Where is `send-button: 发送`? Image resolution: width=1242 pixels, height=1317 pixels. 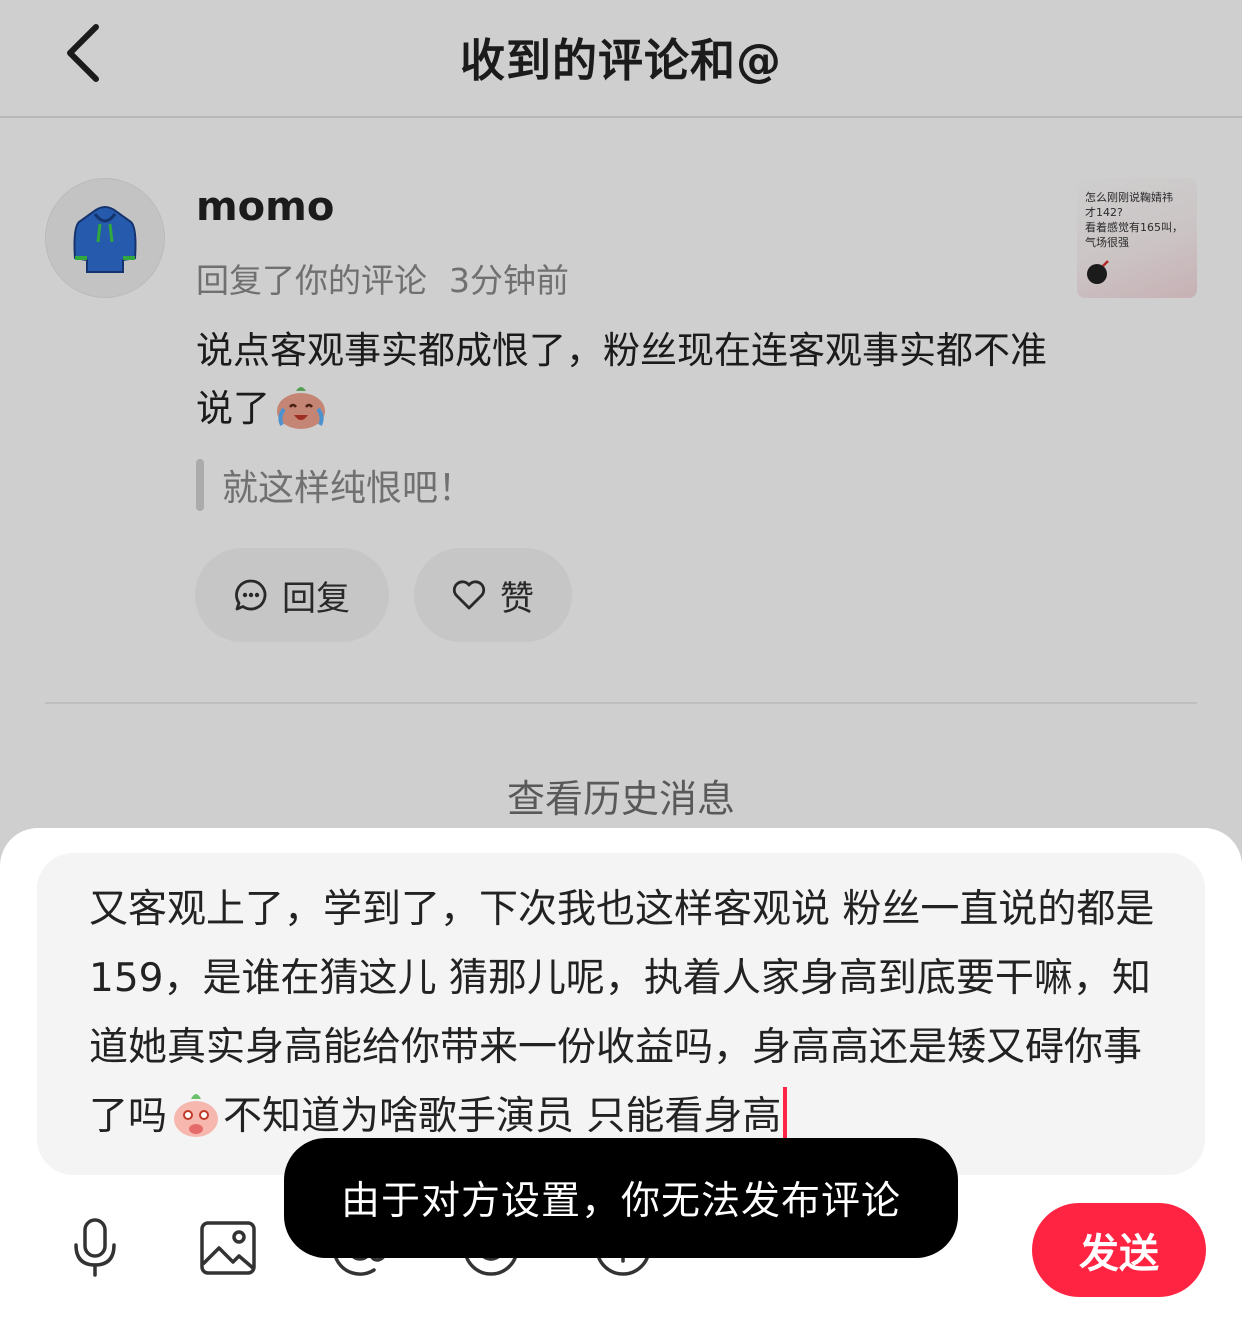
send-button: 发送 is located at coordinates (1119, 1250).